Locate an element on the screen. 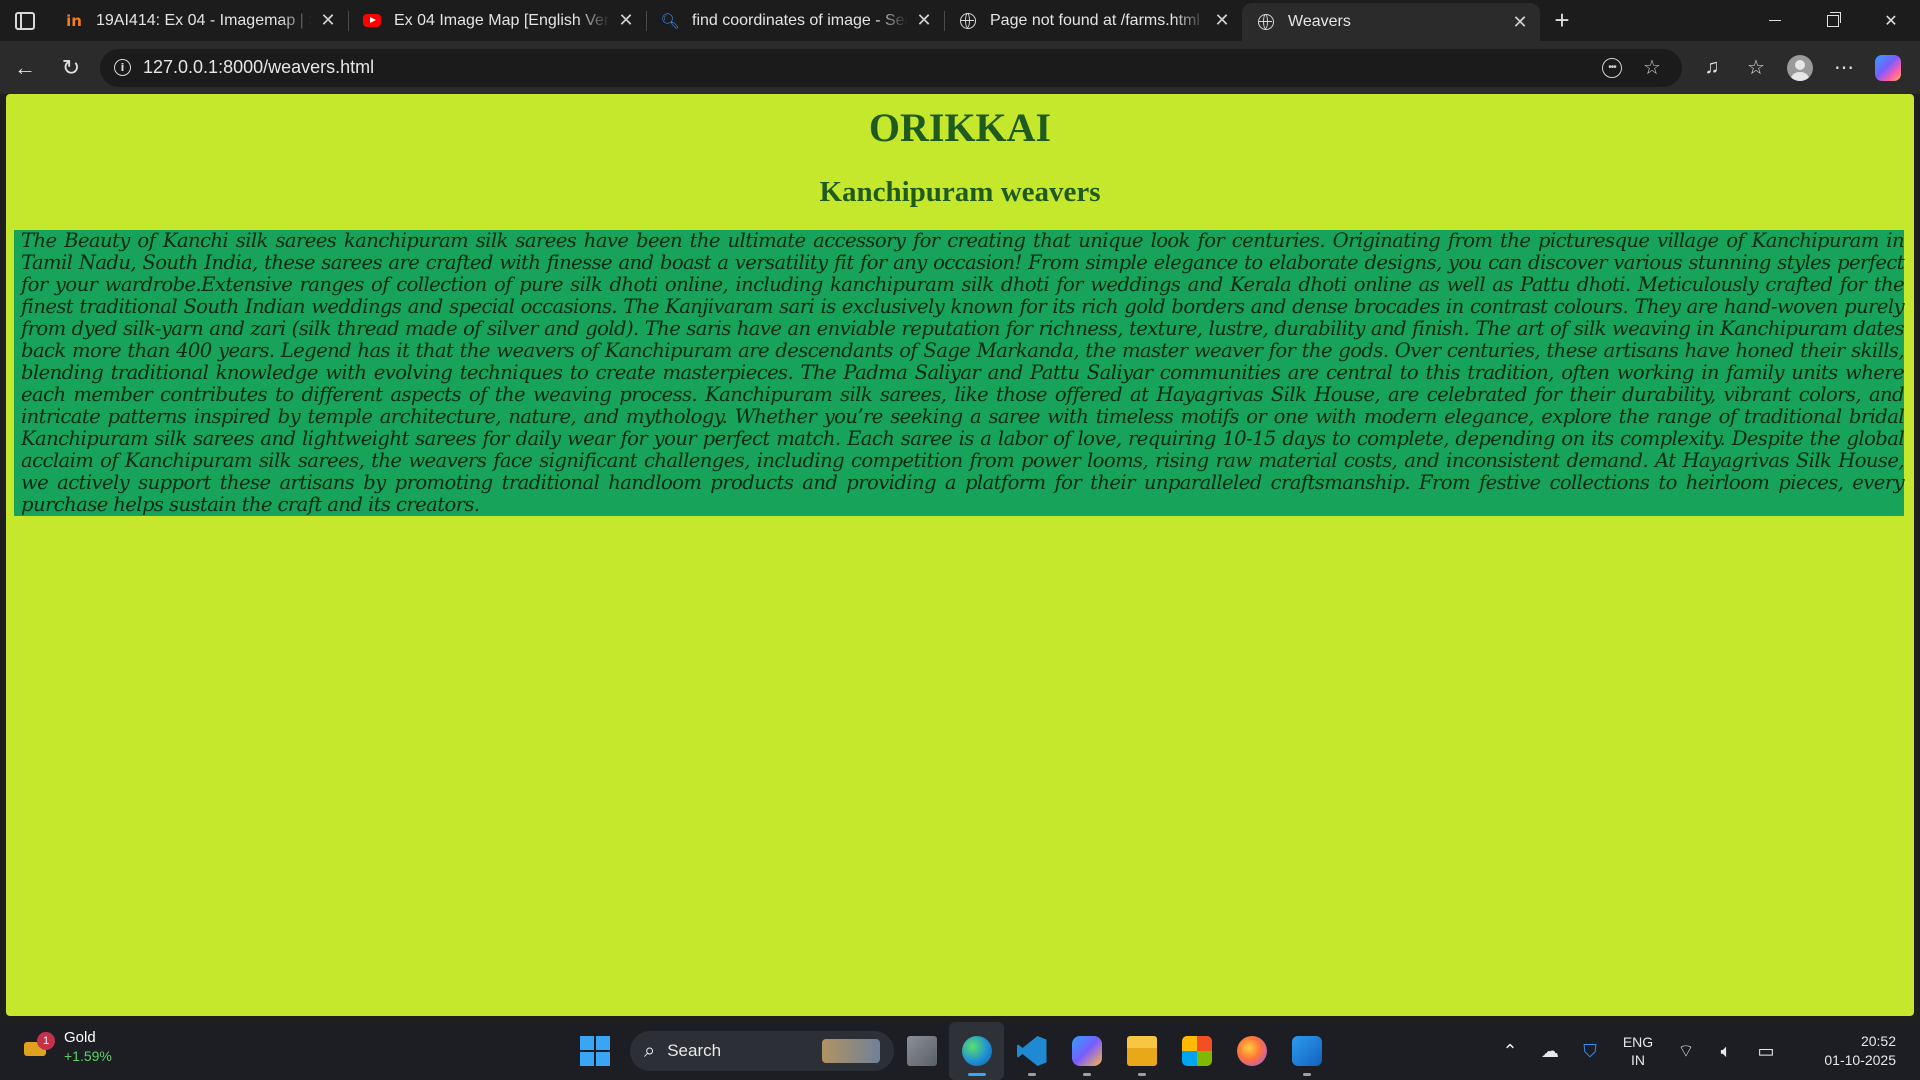 The width and height of the screenshot is (1920, 1080). paint-icon is located at coordinates (1306, 1051).